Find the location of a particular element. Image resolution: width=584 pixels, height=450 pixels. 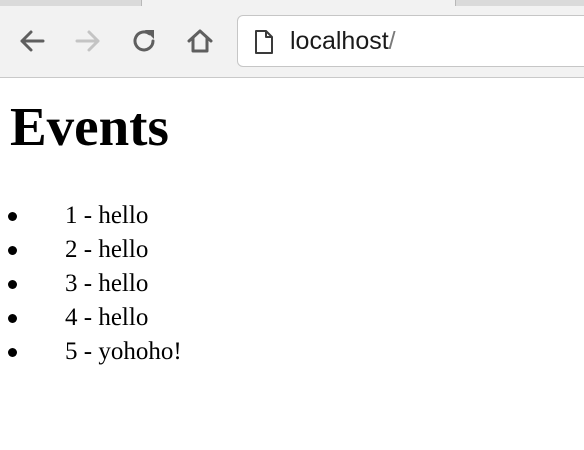

home-button is located at coordinates (200, 41).